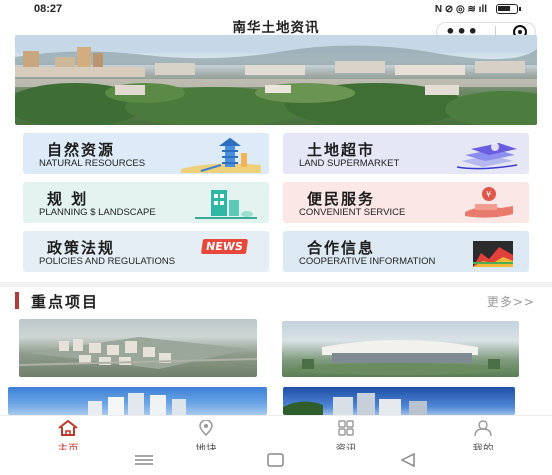 This screenshot has height=475, width=552. Describe the element at coordinates (341, 248) in the screenshot. I see `card-title: 合作信息` at that location.